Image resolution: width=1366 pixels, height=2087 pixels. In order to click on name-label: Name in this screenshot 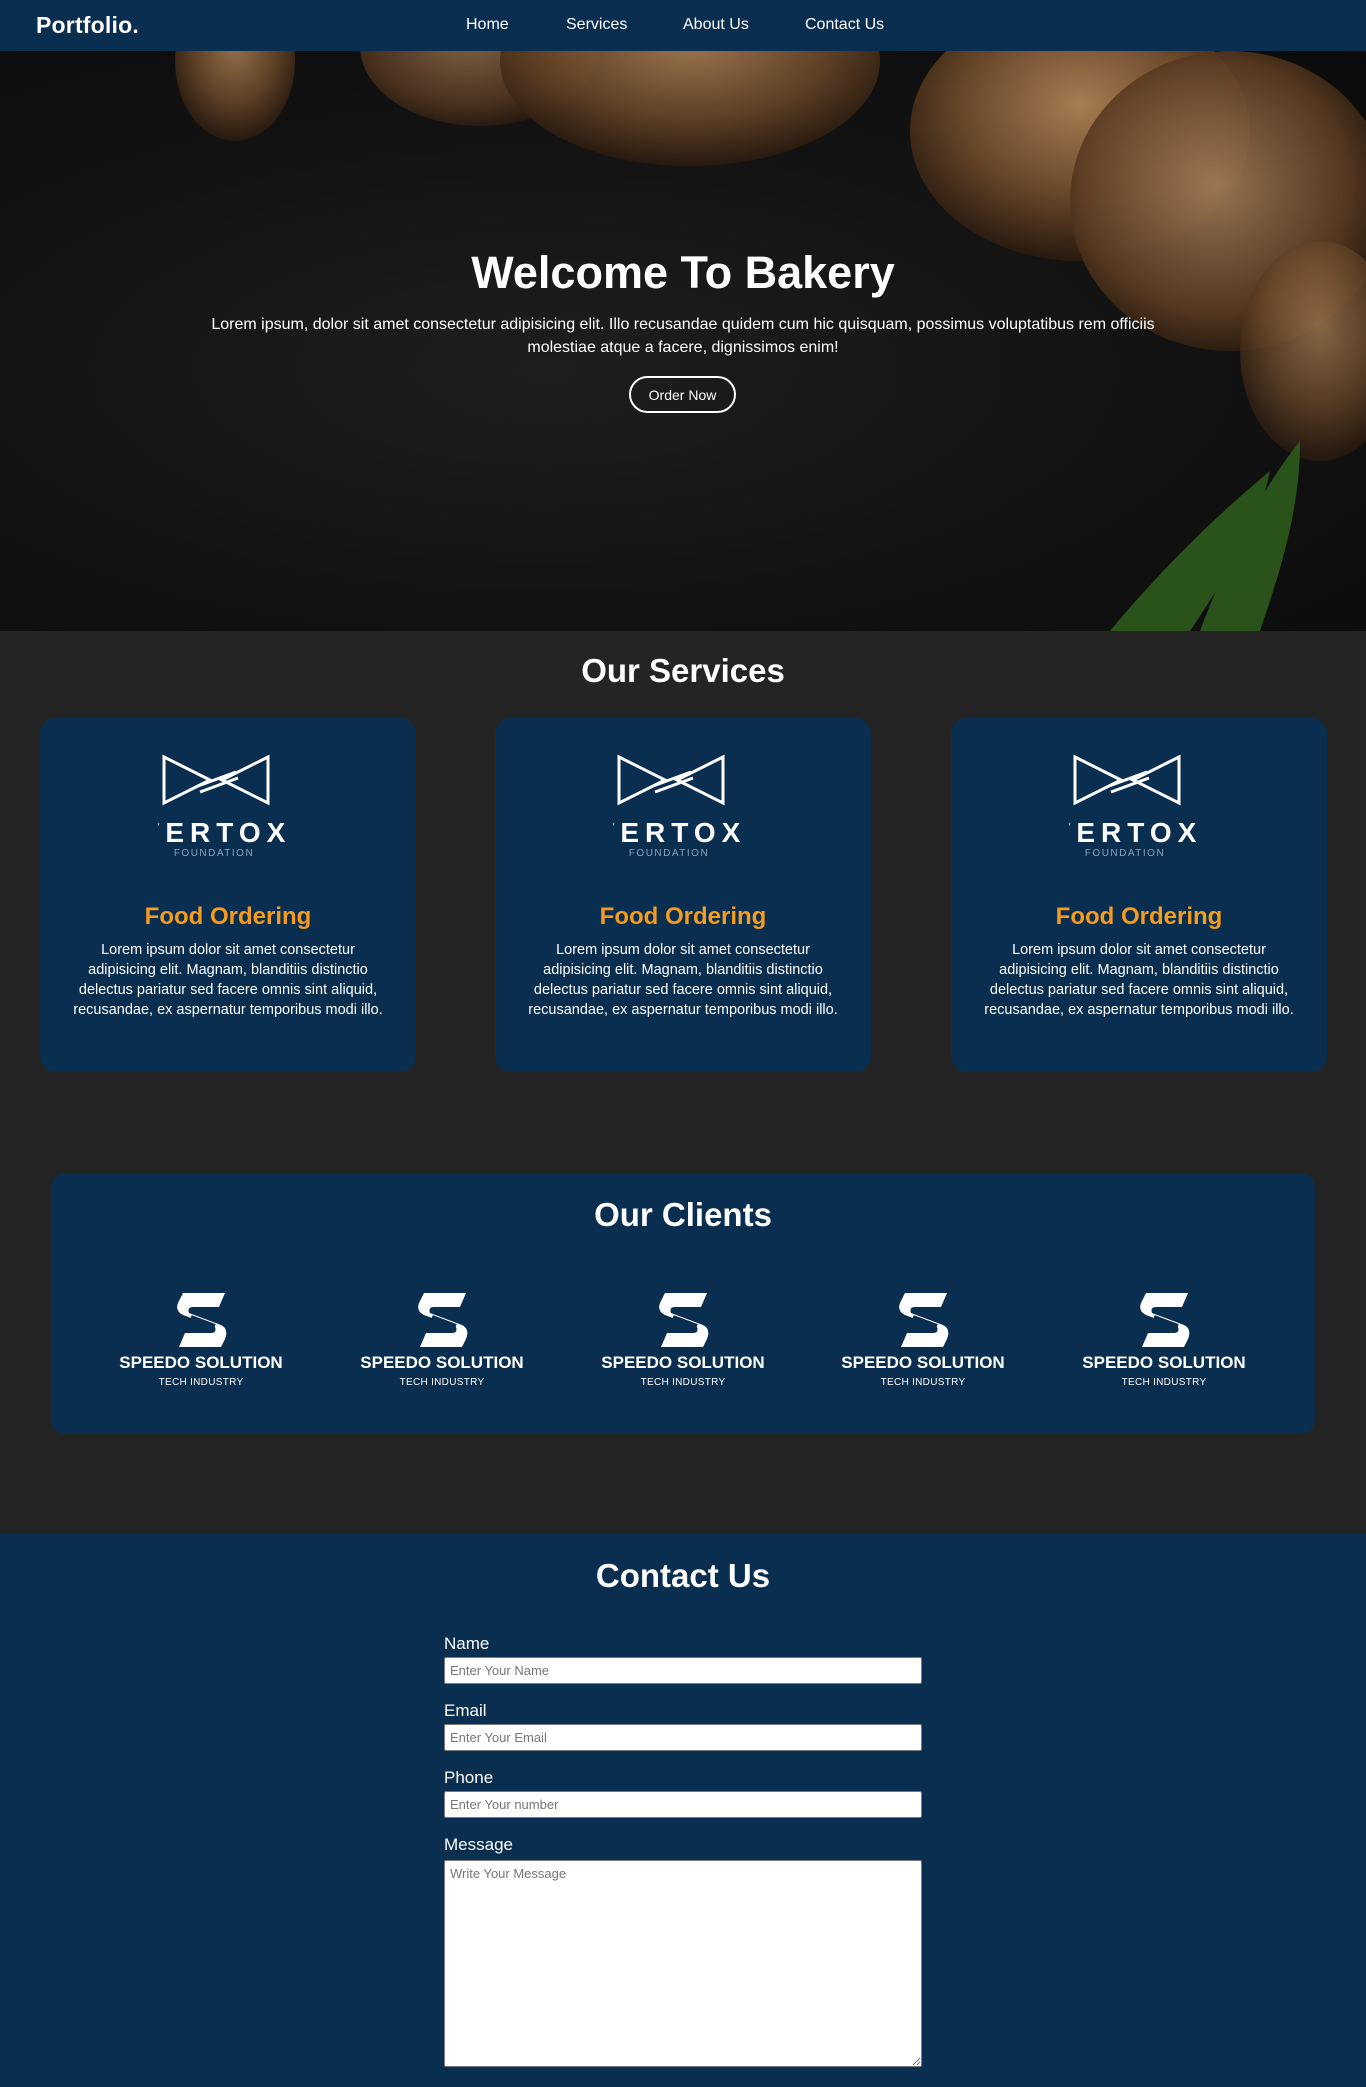, I will do `click(467, 1643)`.